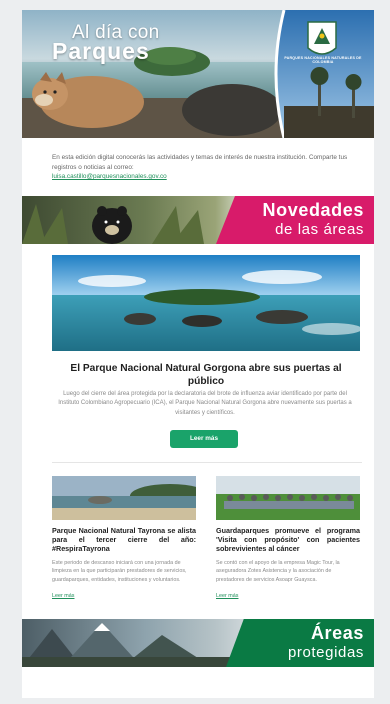 This screenshot has width=390, height=704. What do you see at coordinates (288, 498) in the screenshot?
I see `group-photo` at bounding box center [288, 498].